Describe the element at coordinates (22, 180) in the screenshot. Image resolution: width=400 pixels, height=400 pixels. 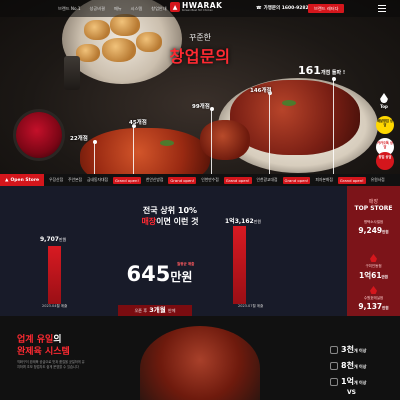
I see `open-store-label: ▲ Open Store` at that location.